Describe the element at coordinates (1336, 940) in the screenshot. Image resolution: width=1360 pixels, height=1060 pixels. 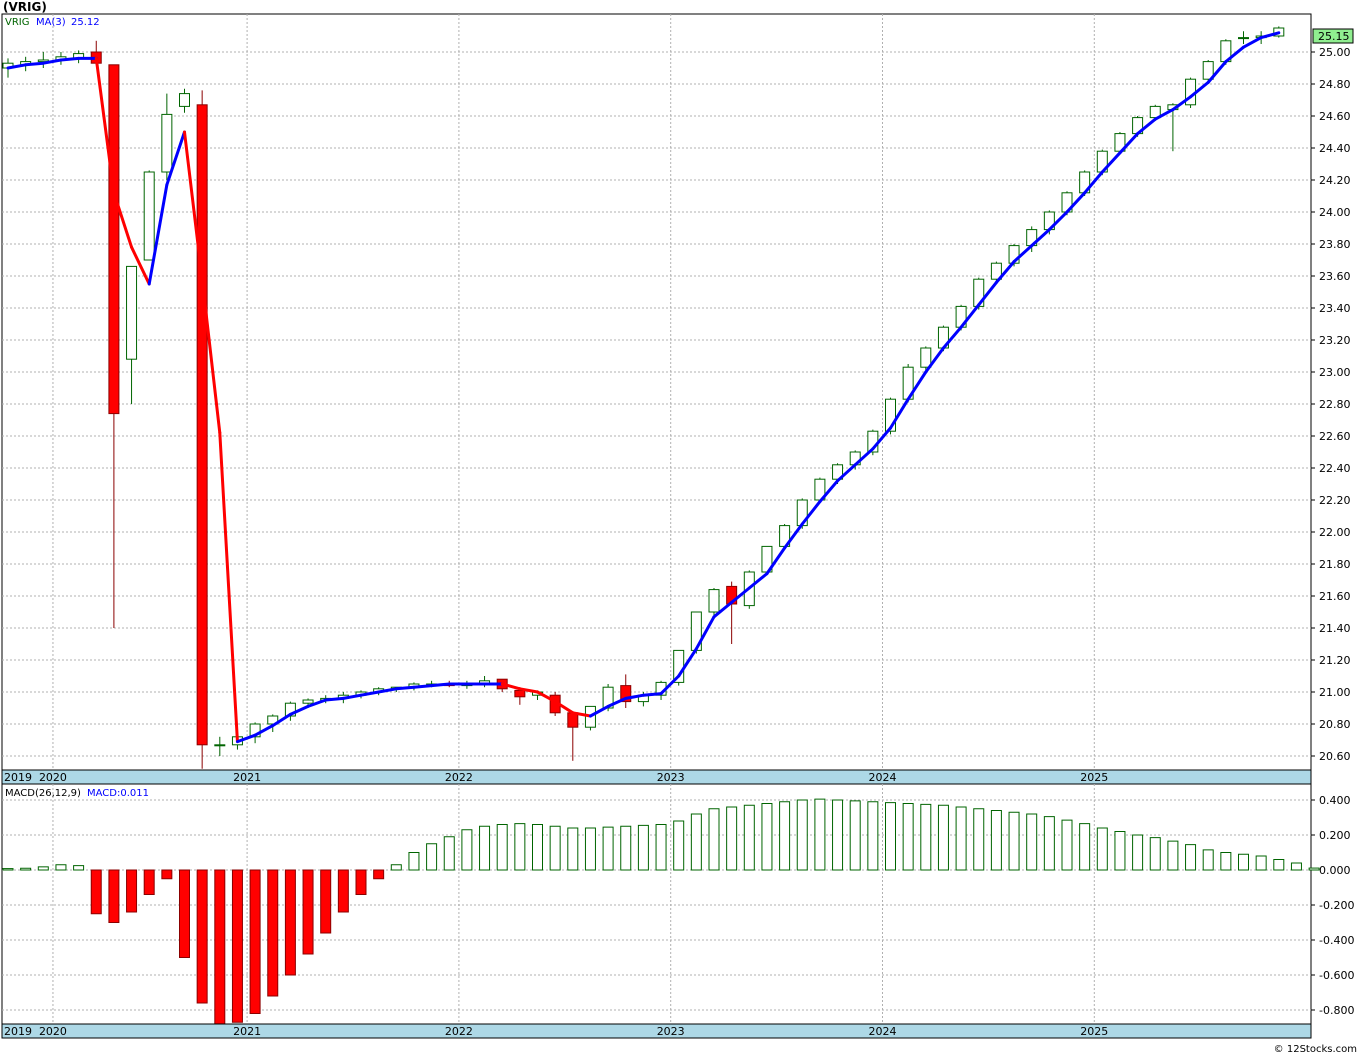
I see `macd-y-tick-label: -0.400` at that location.